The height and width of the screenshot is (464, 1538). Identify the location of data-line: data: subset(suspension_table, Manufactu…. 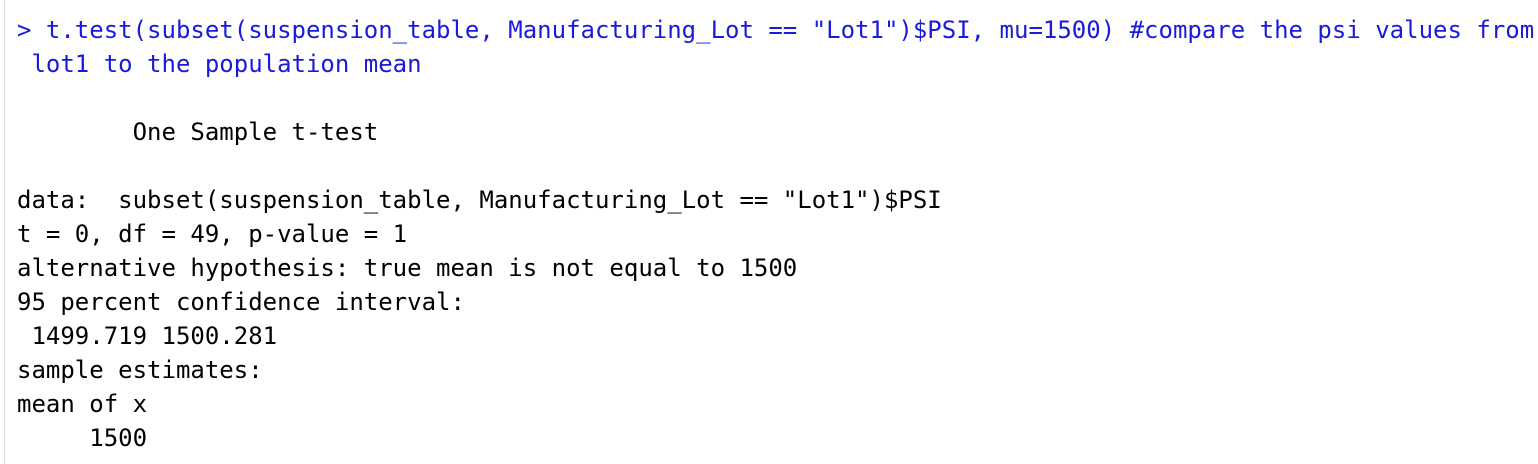
(479, 200).